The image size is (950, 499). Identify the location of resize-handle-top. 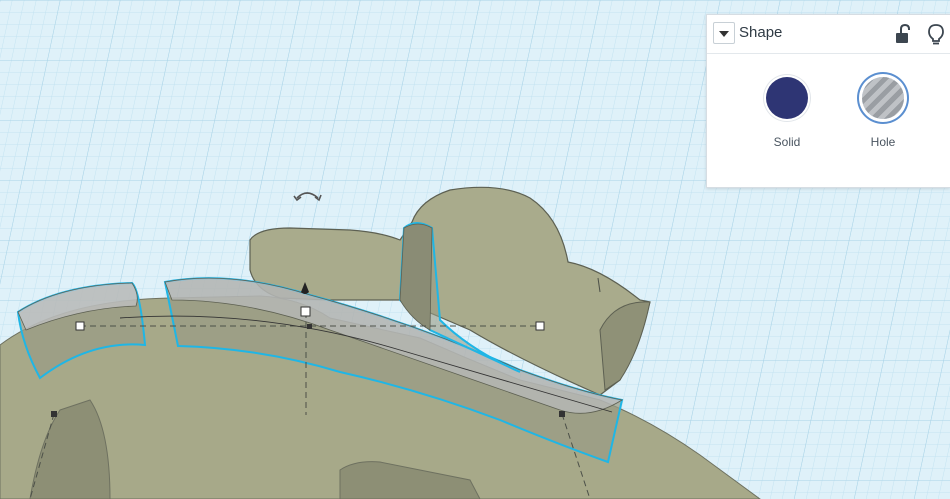
(305, 311).